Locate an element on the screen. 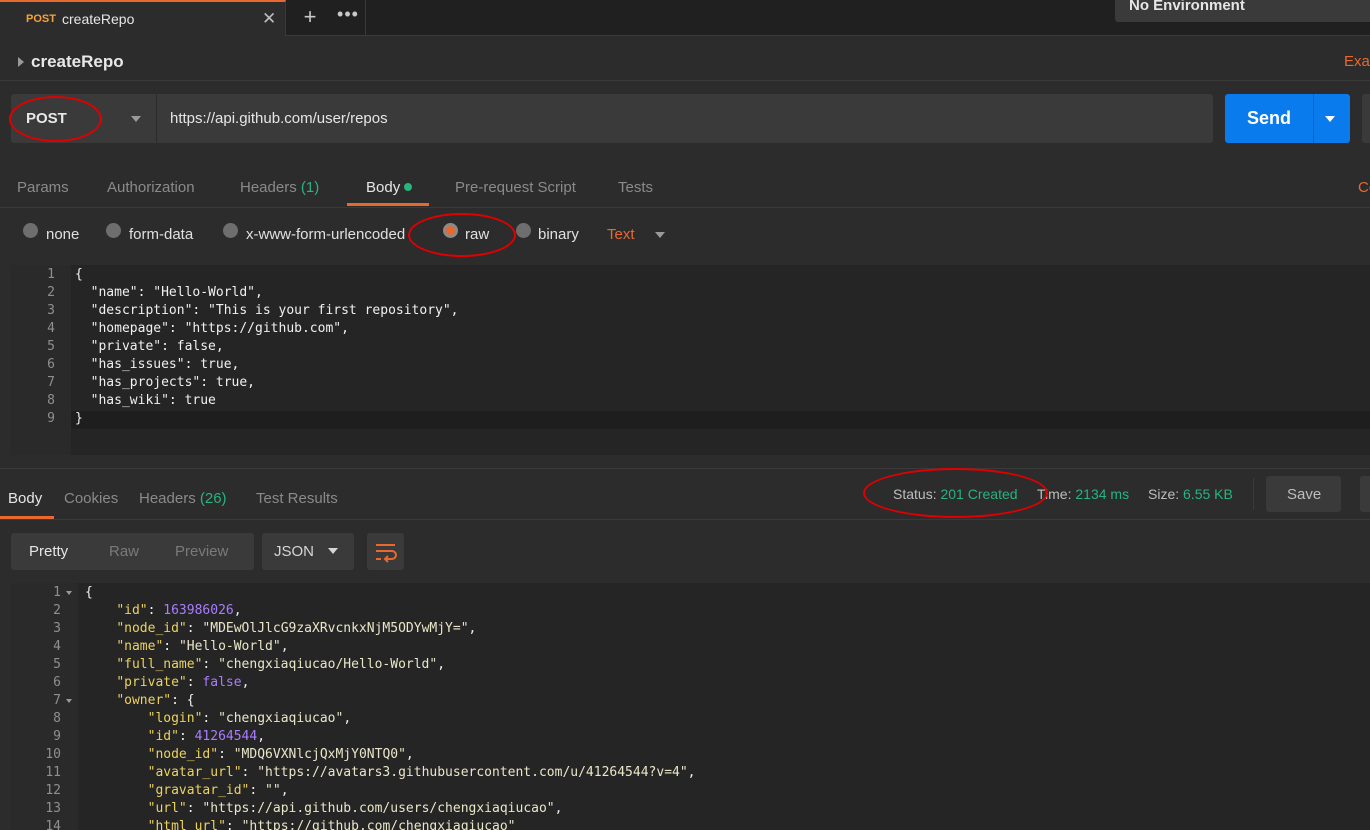  url-field is located at coordinates (685, 118).